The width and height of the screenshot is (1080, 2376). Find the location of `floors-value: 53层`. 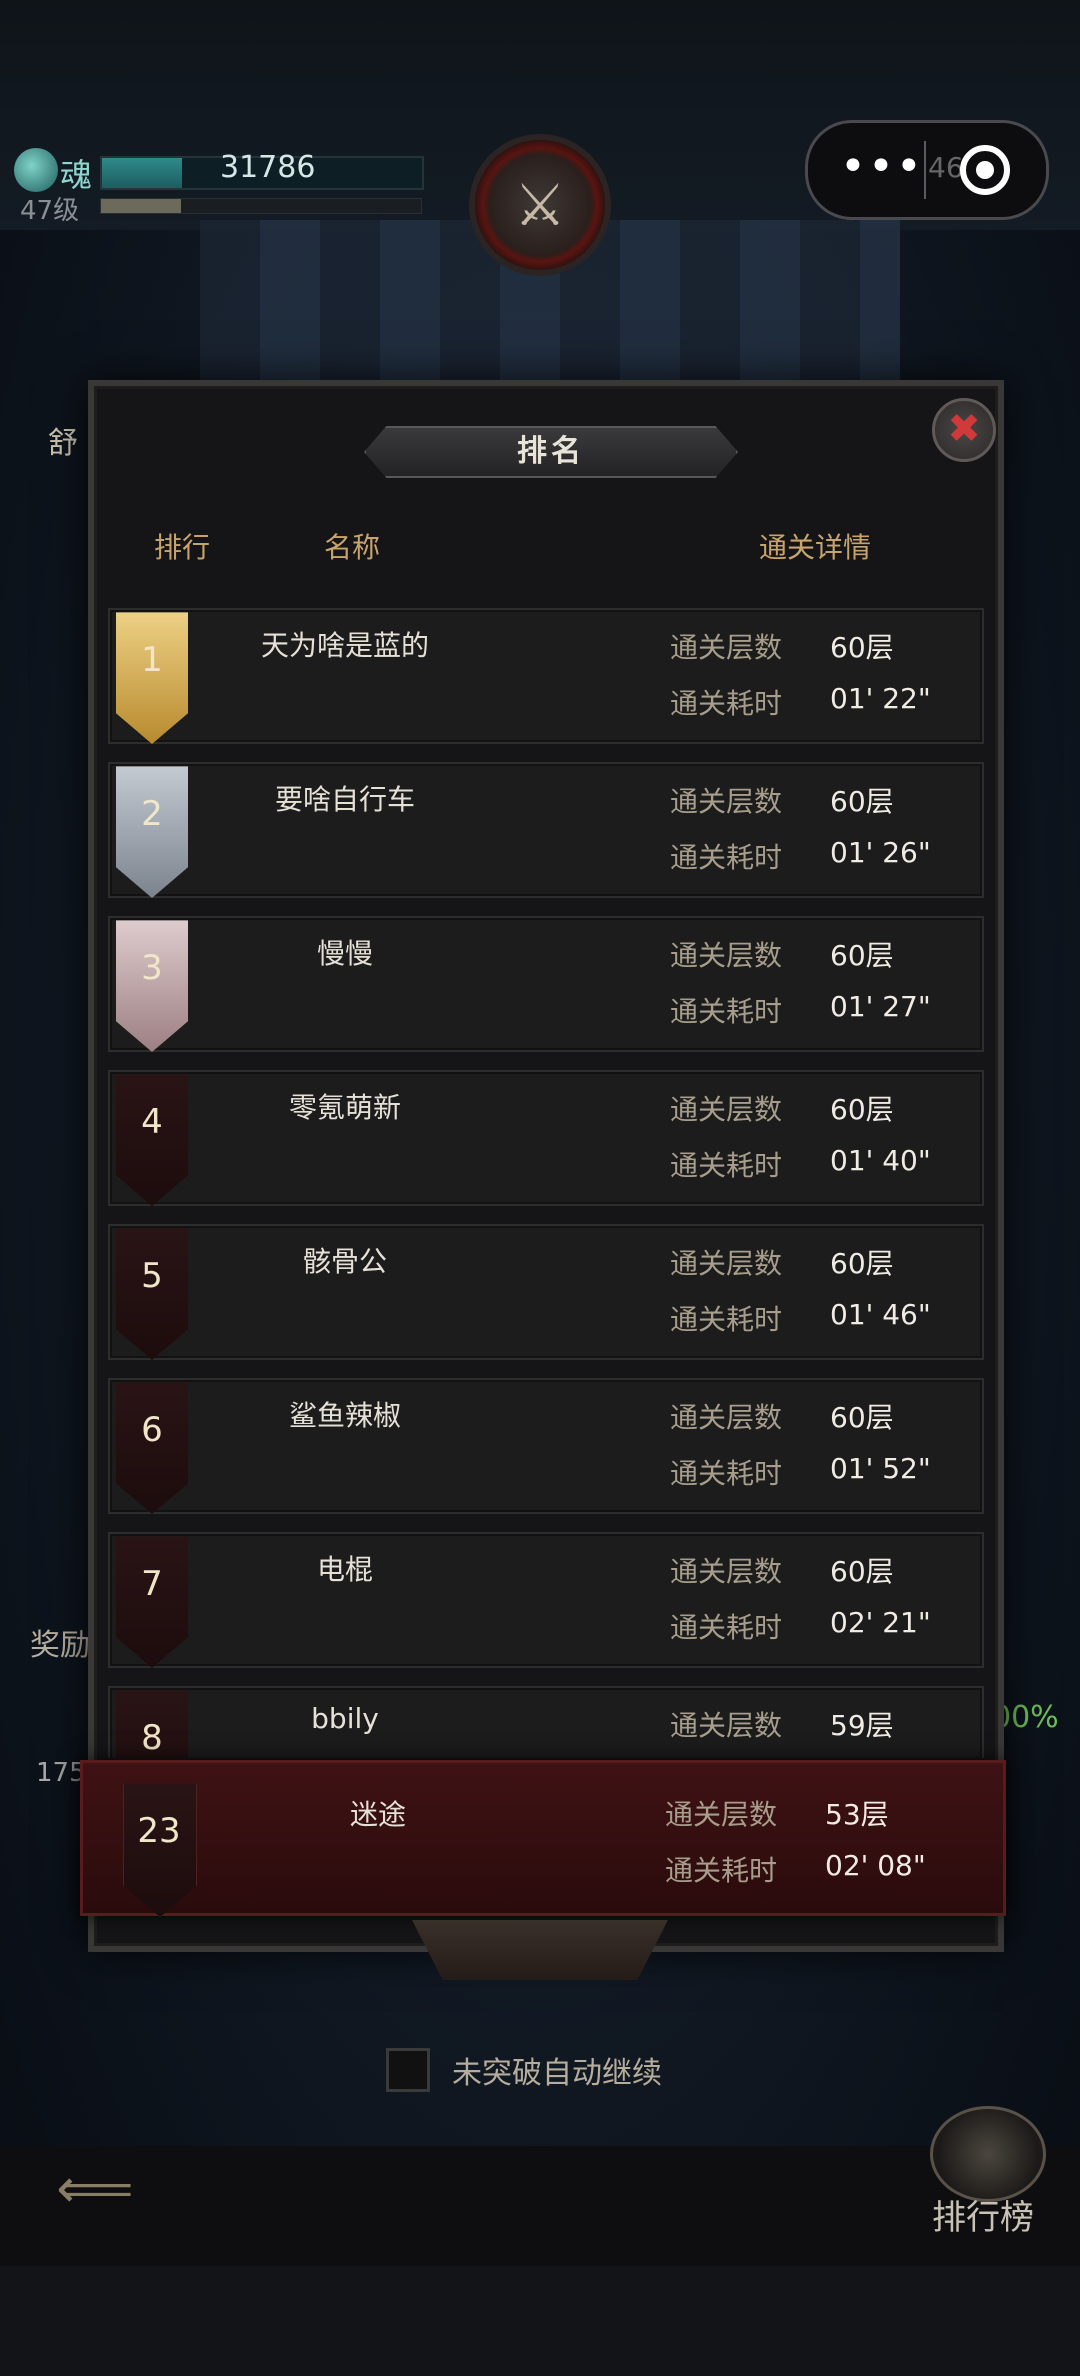

floors-value: 53层 is located at coordinates (857, 1814).